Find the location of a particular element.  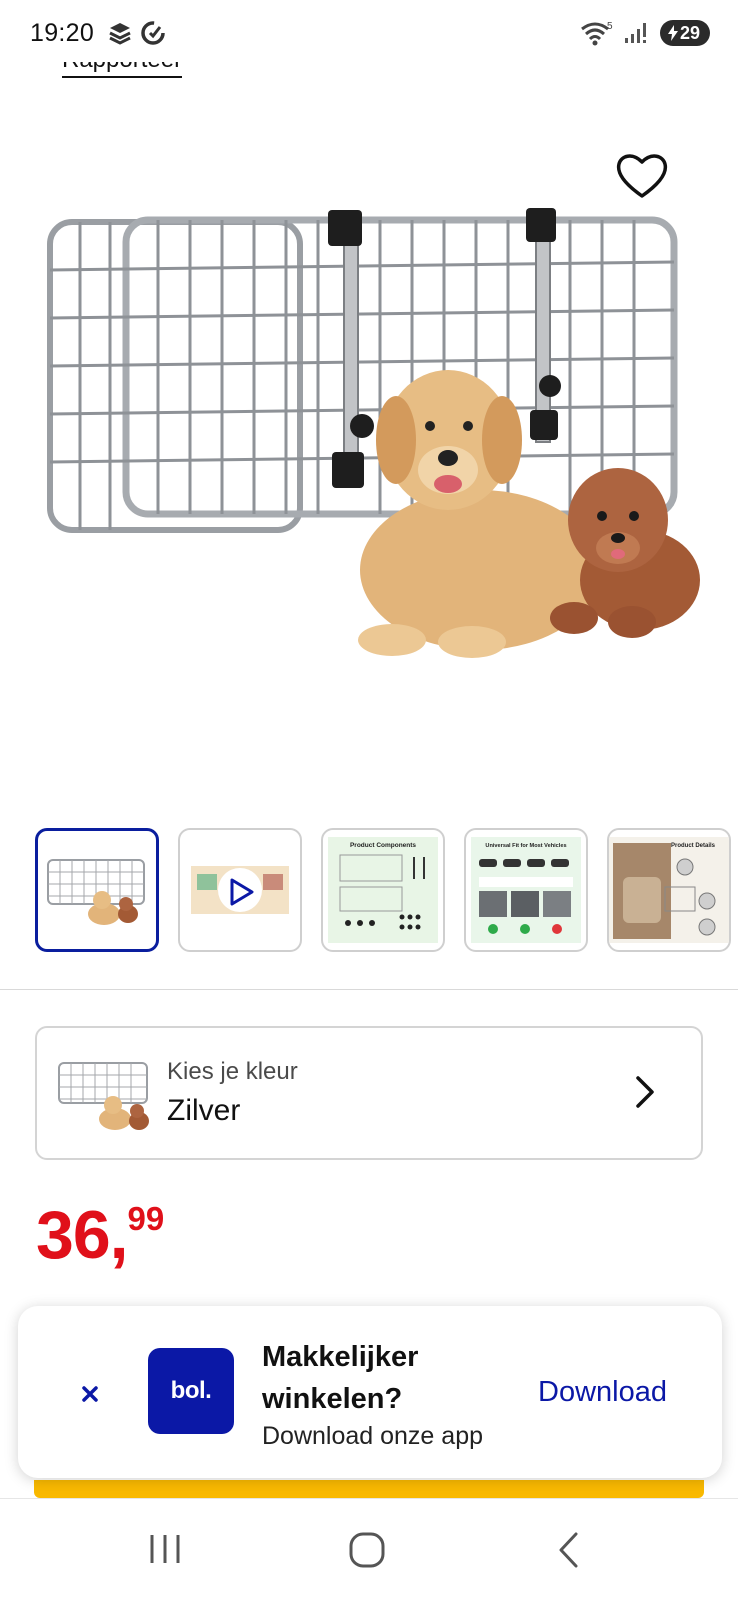

details-thumbnail-image: Product Details is located at coordinates (669, 890).